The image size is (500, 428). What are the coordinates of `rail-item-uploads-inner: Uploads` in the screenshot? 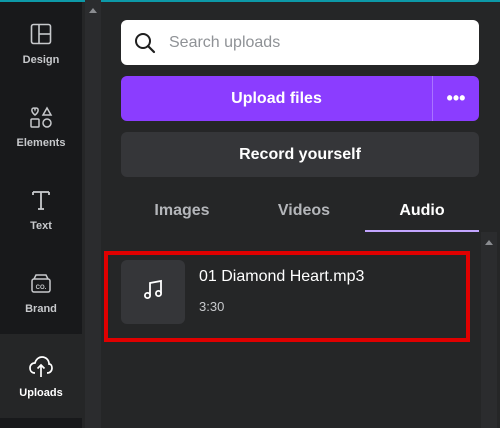 It's located at (41, 376).